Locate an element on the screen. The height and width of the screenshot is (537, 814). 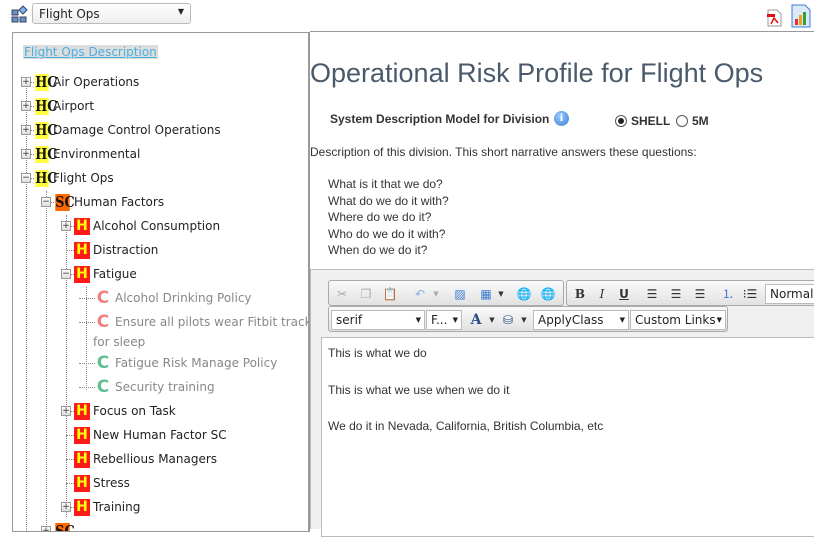
division-select-value: Flight Ops is located at coordinates (69, 14).